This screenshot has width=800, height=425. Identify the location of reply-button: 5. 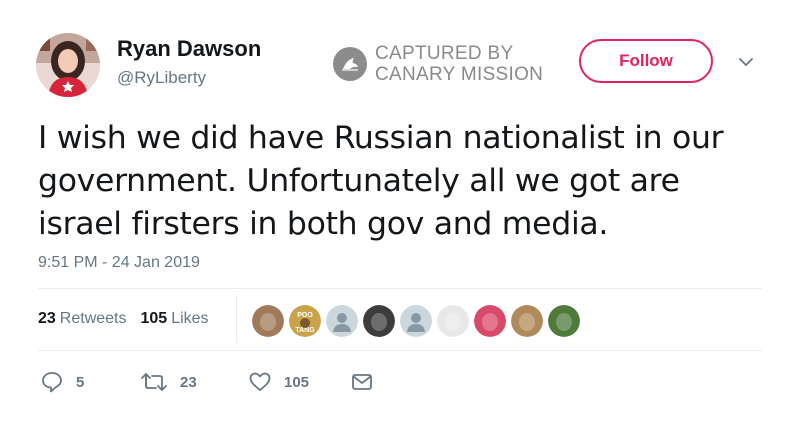
(62, 382).